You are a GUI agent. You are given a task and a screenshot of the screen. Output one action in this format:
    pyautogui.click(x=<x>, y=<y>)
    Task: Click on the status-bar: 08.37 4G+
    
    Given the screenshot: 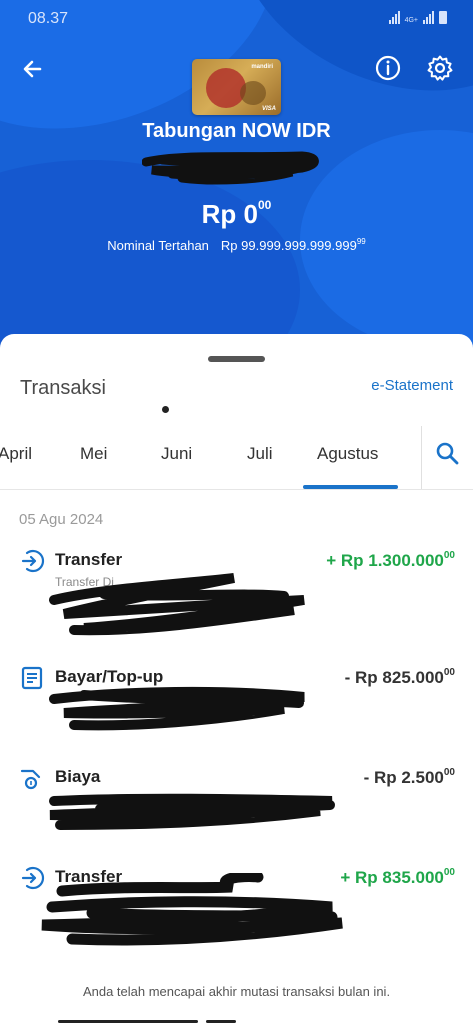 What is the action you would take?
    pyautogui.click(x=236, y=18)
    